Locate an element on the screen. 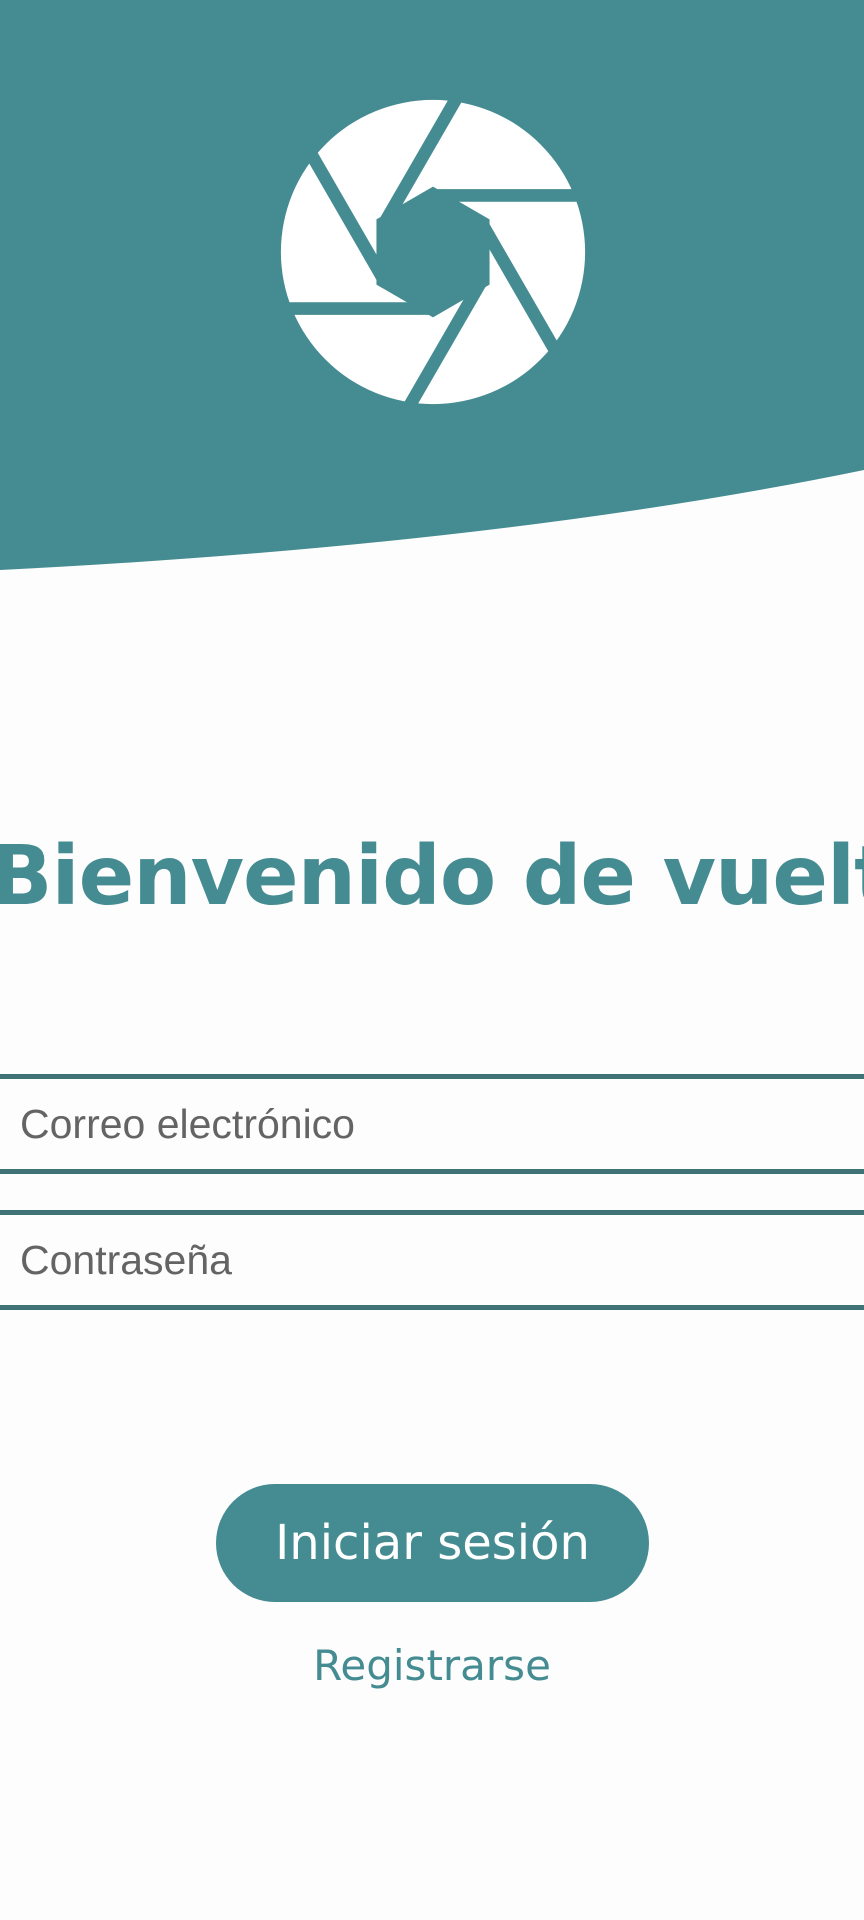  password-field is located at coordinates (432, 1260).